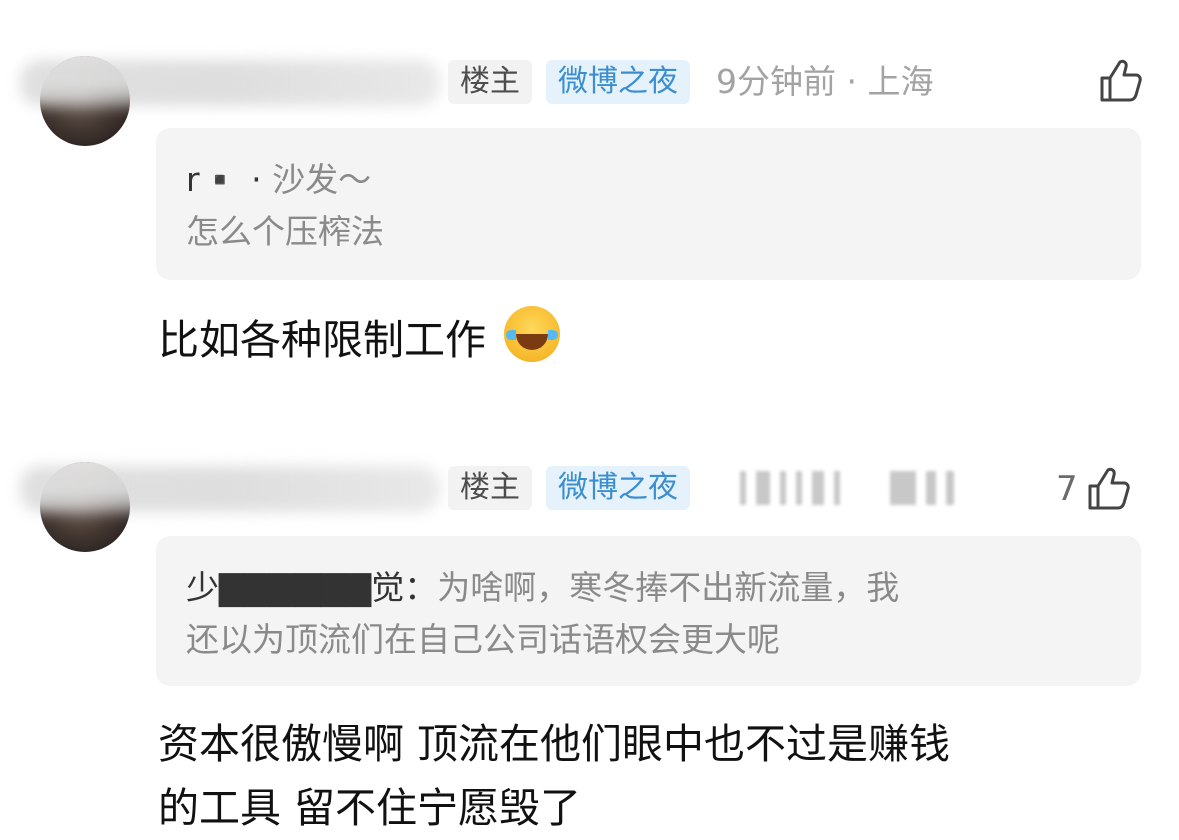 This screenshot has width=1179, height=840. Describe the element at coordinates (554, 744) in the screenshot. I see `reply-line1: 资本很傲慢啊 顶流在他们眼中也不过是赚钱` at that location.